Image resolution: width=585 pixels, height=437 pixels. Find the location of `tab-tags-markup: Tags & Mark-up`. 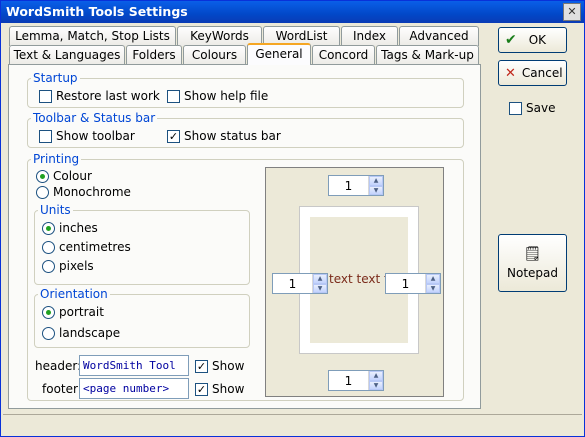

tab-tags-markup: Tags & Mark-up is located at coordinates (427, 55).